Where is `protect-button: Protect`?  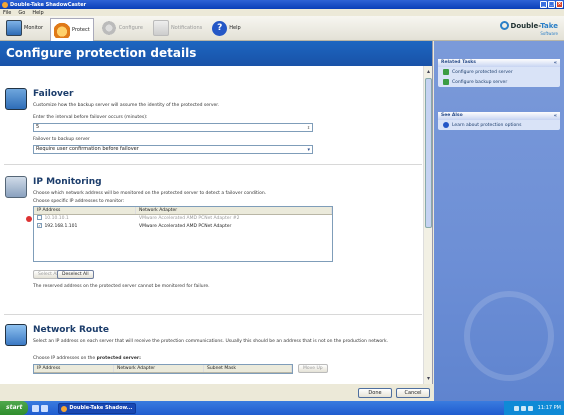
protect-button: Protect is located at coordinates (72, 29).